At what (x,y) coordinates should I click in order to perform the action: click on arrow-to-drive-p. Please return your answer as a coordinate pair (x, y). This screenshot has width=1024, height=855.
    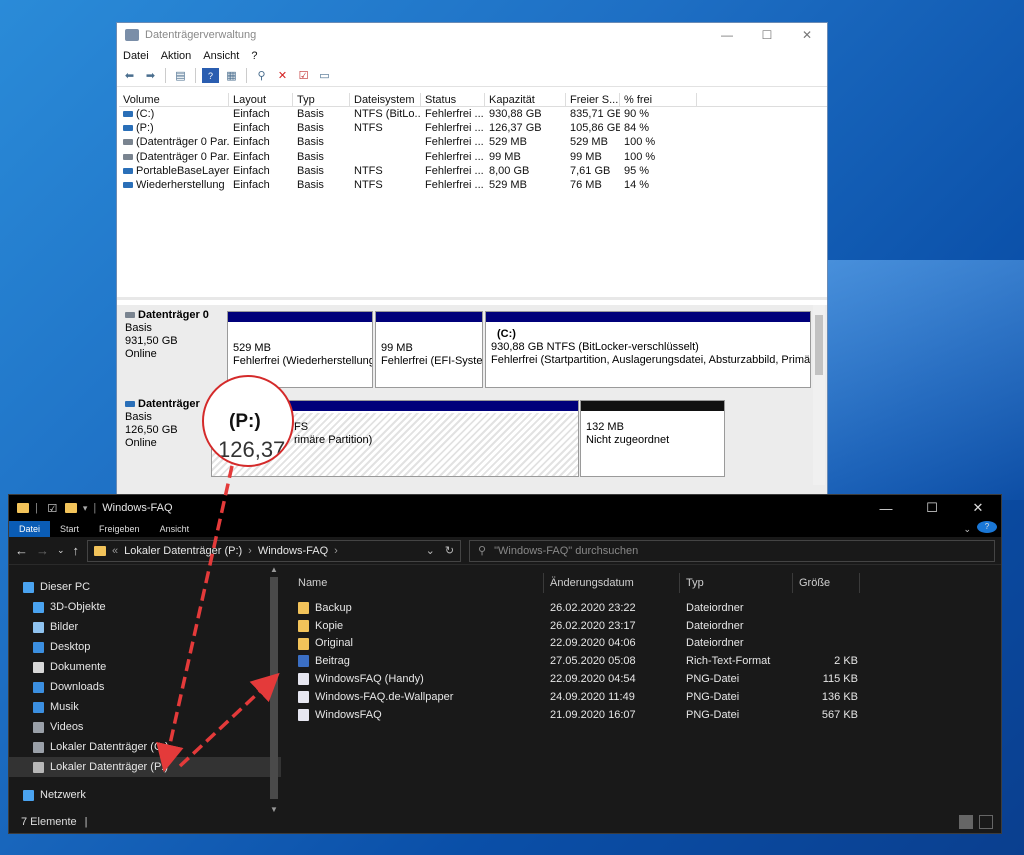
    Looking at the image, I should click on (195, 619).